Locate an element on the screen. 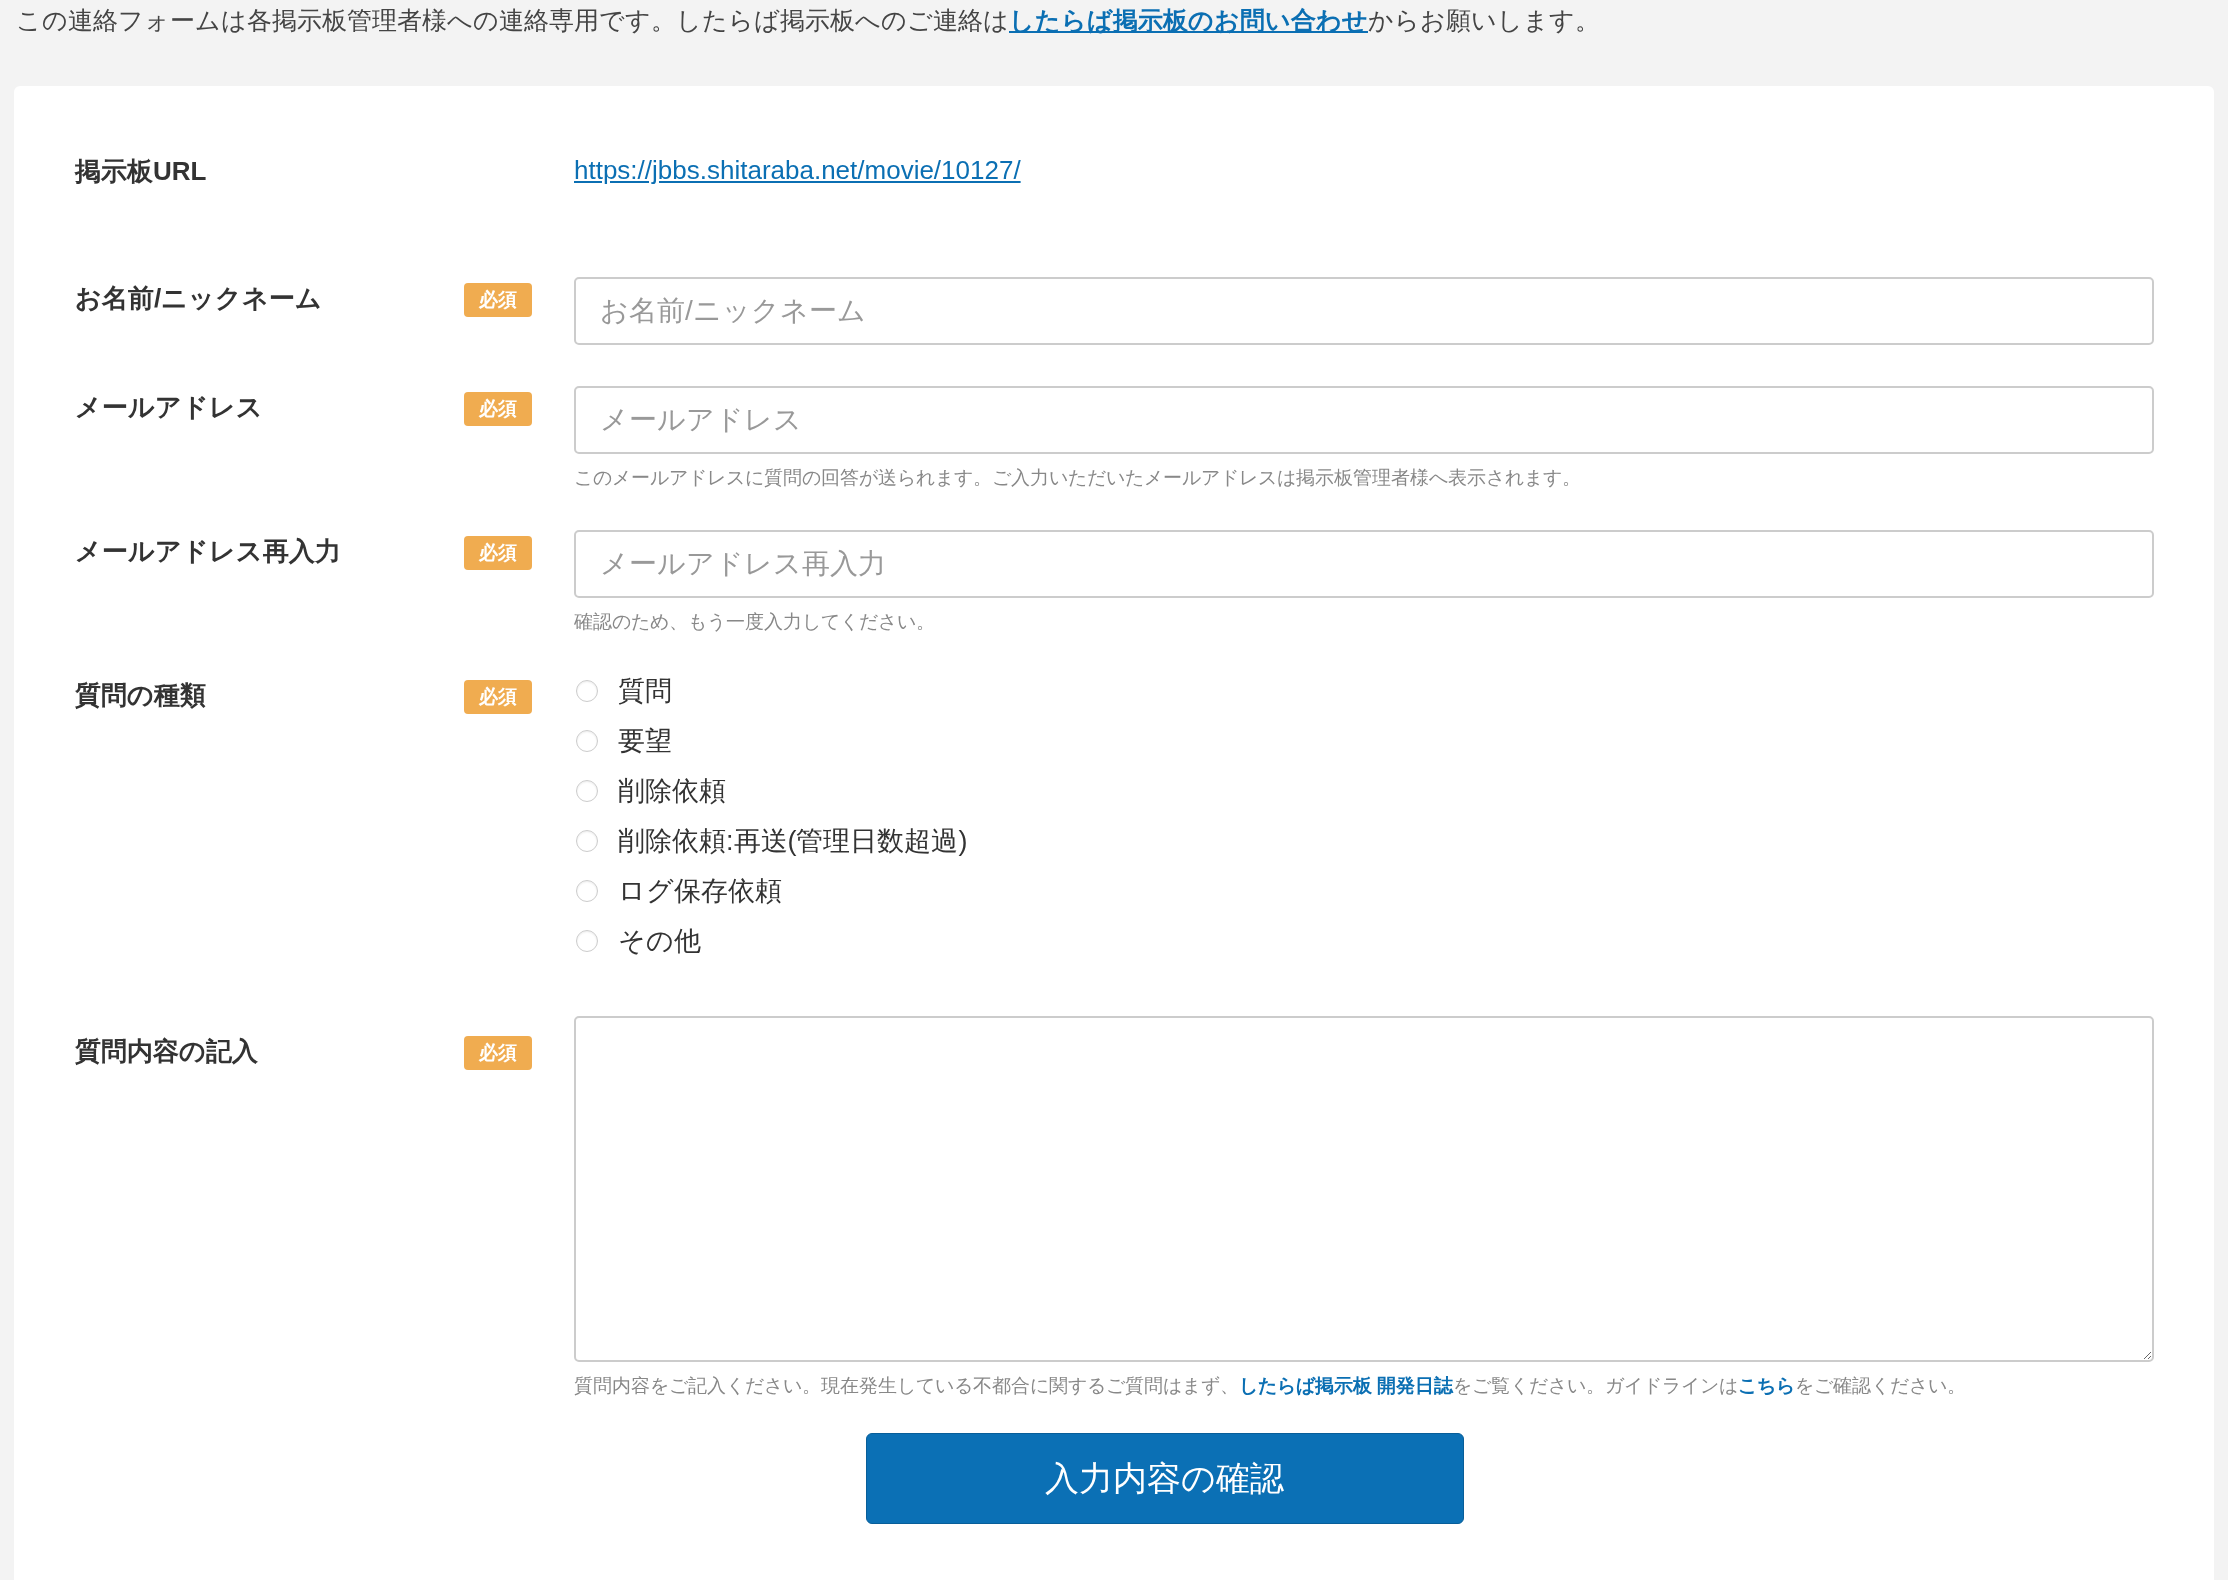 The height and width of the screenshot is (1580, 2228). field-label: メールアドレス再入力 is located at coordinates (208, 551).